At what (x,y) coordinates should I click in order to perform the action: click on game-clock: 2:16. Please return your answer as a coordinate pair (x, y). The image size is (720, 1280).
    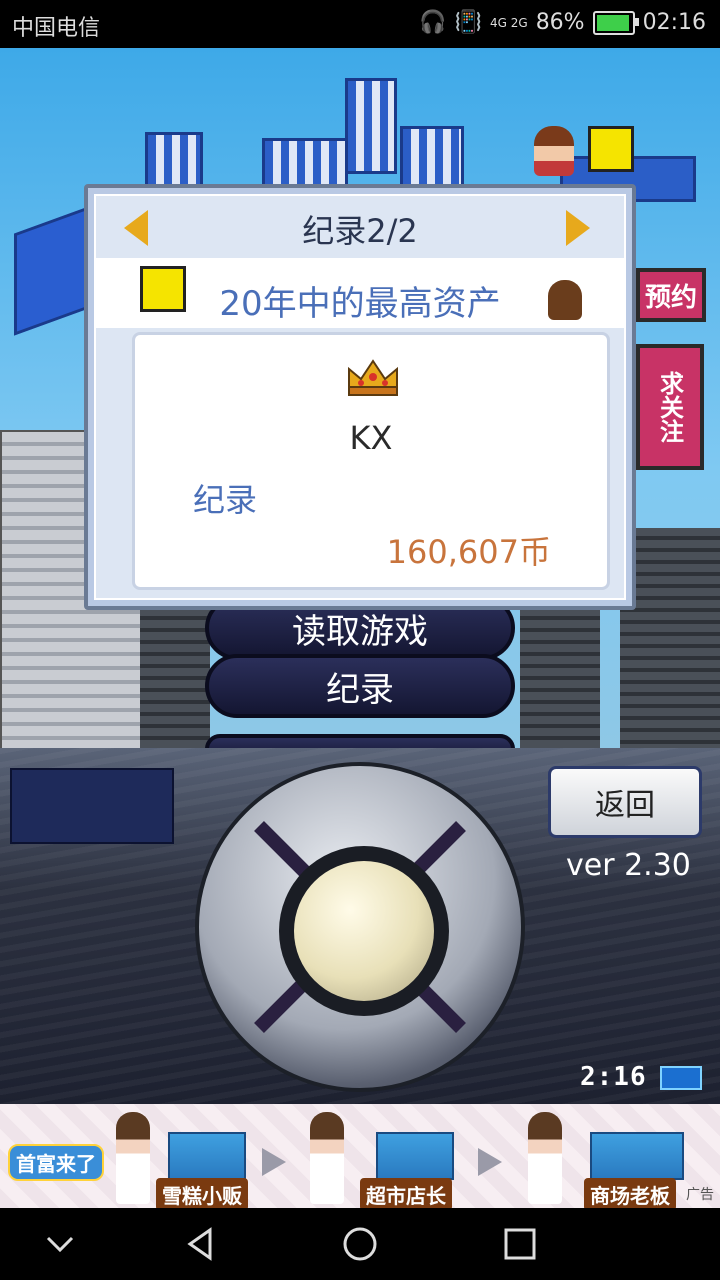
    Looking at the image, I should click on (613, 1077).